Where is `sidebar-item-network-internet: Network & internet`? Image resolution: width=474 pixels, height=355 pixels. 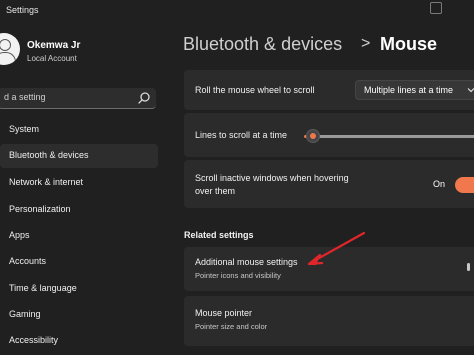
sidebar-item-network-internet: Network & internet is located at coordinates (79, 183).